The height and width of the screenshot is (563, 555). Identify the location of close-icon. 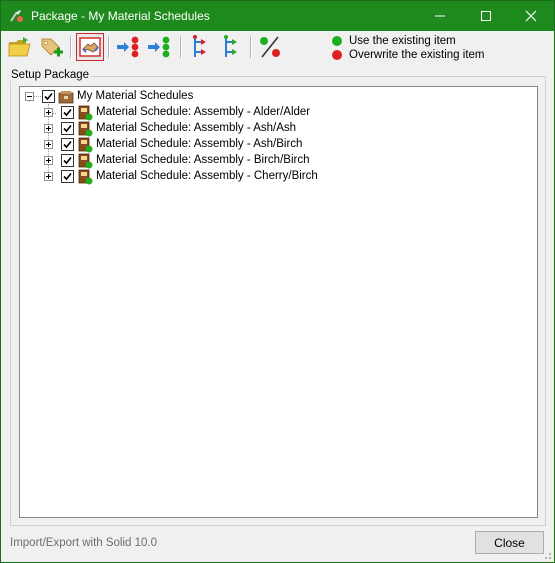
(531, 16).